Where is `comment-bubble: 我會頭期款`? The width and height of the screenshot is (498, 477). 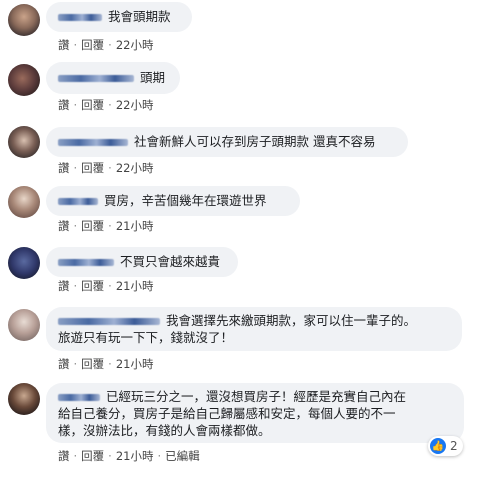 comment-bubble: 我會頭期款 is located at coordinates (119, 17).